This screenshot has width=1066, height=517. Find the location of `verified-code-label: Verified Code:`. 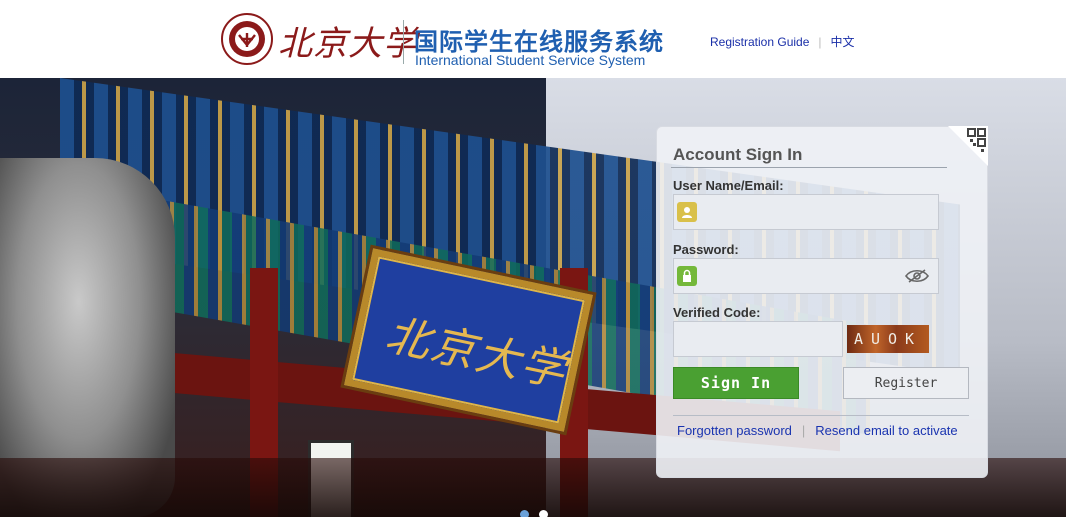

verified-code-label: Verified Code: is located at coordinates (717, 312).